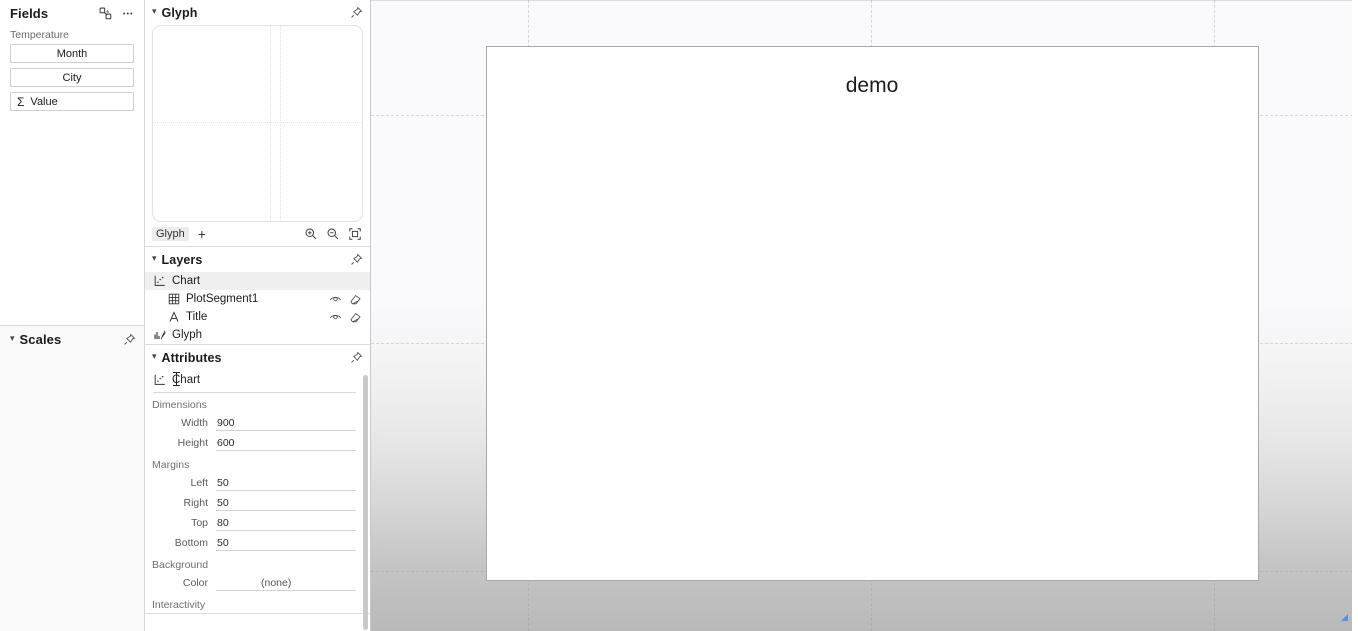  I want to click on margin-top-input: 80, so click(286, 523).